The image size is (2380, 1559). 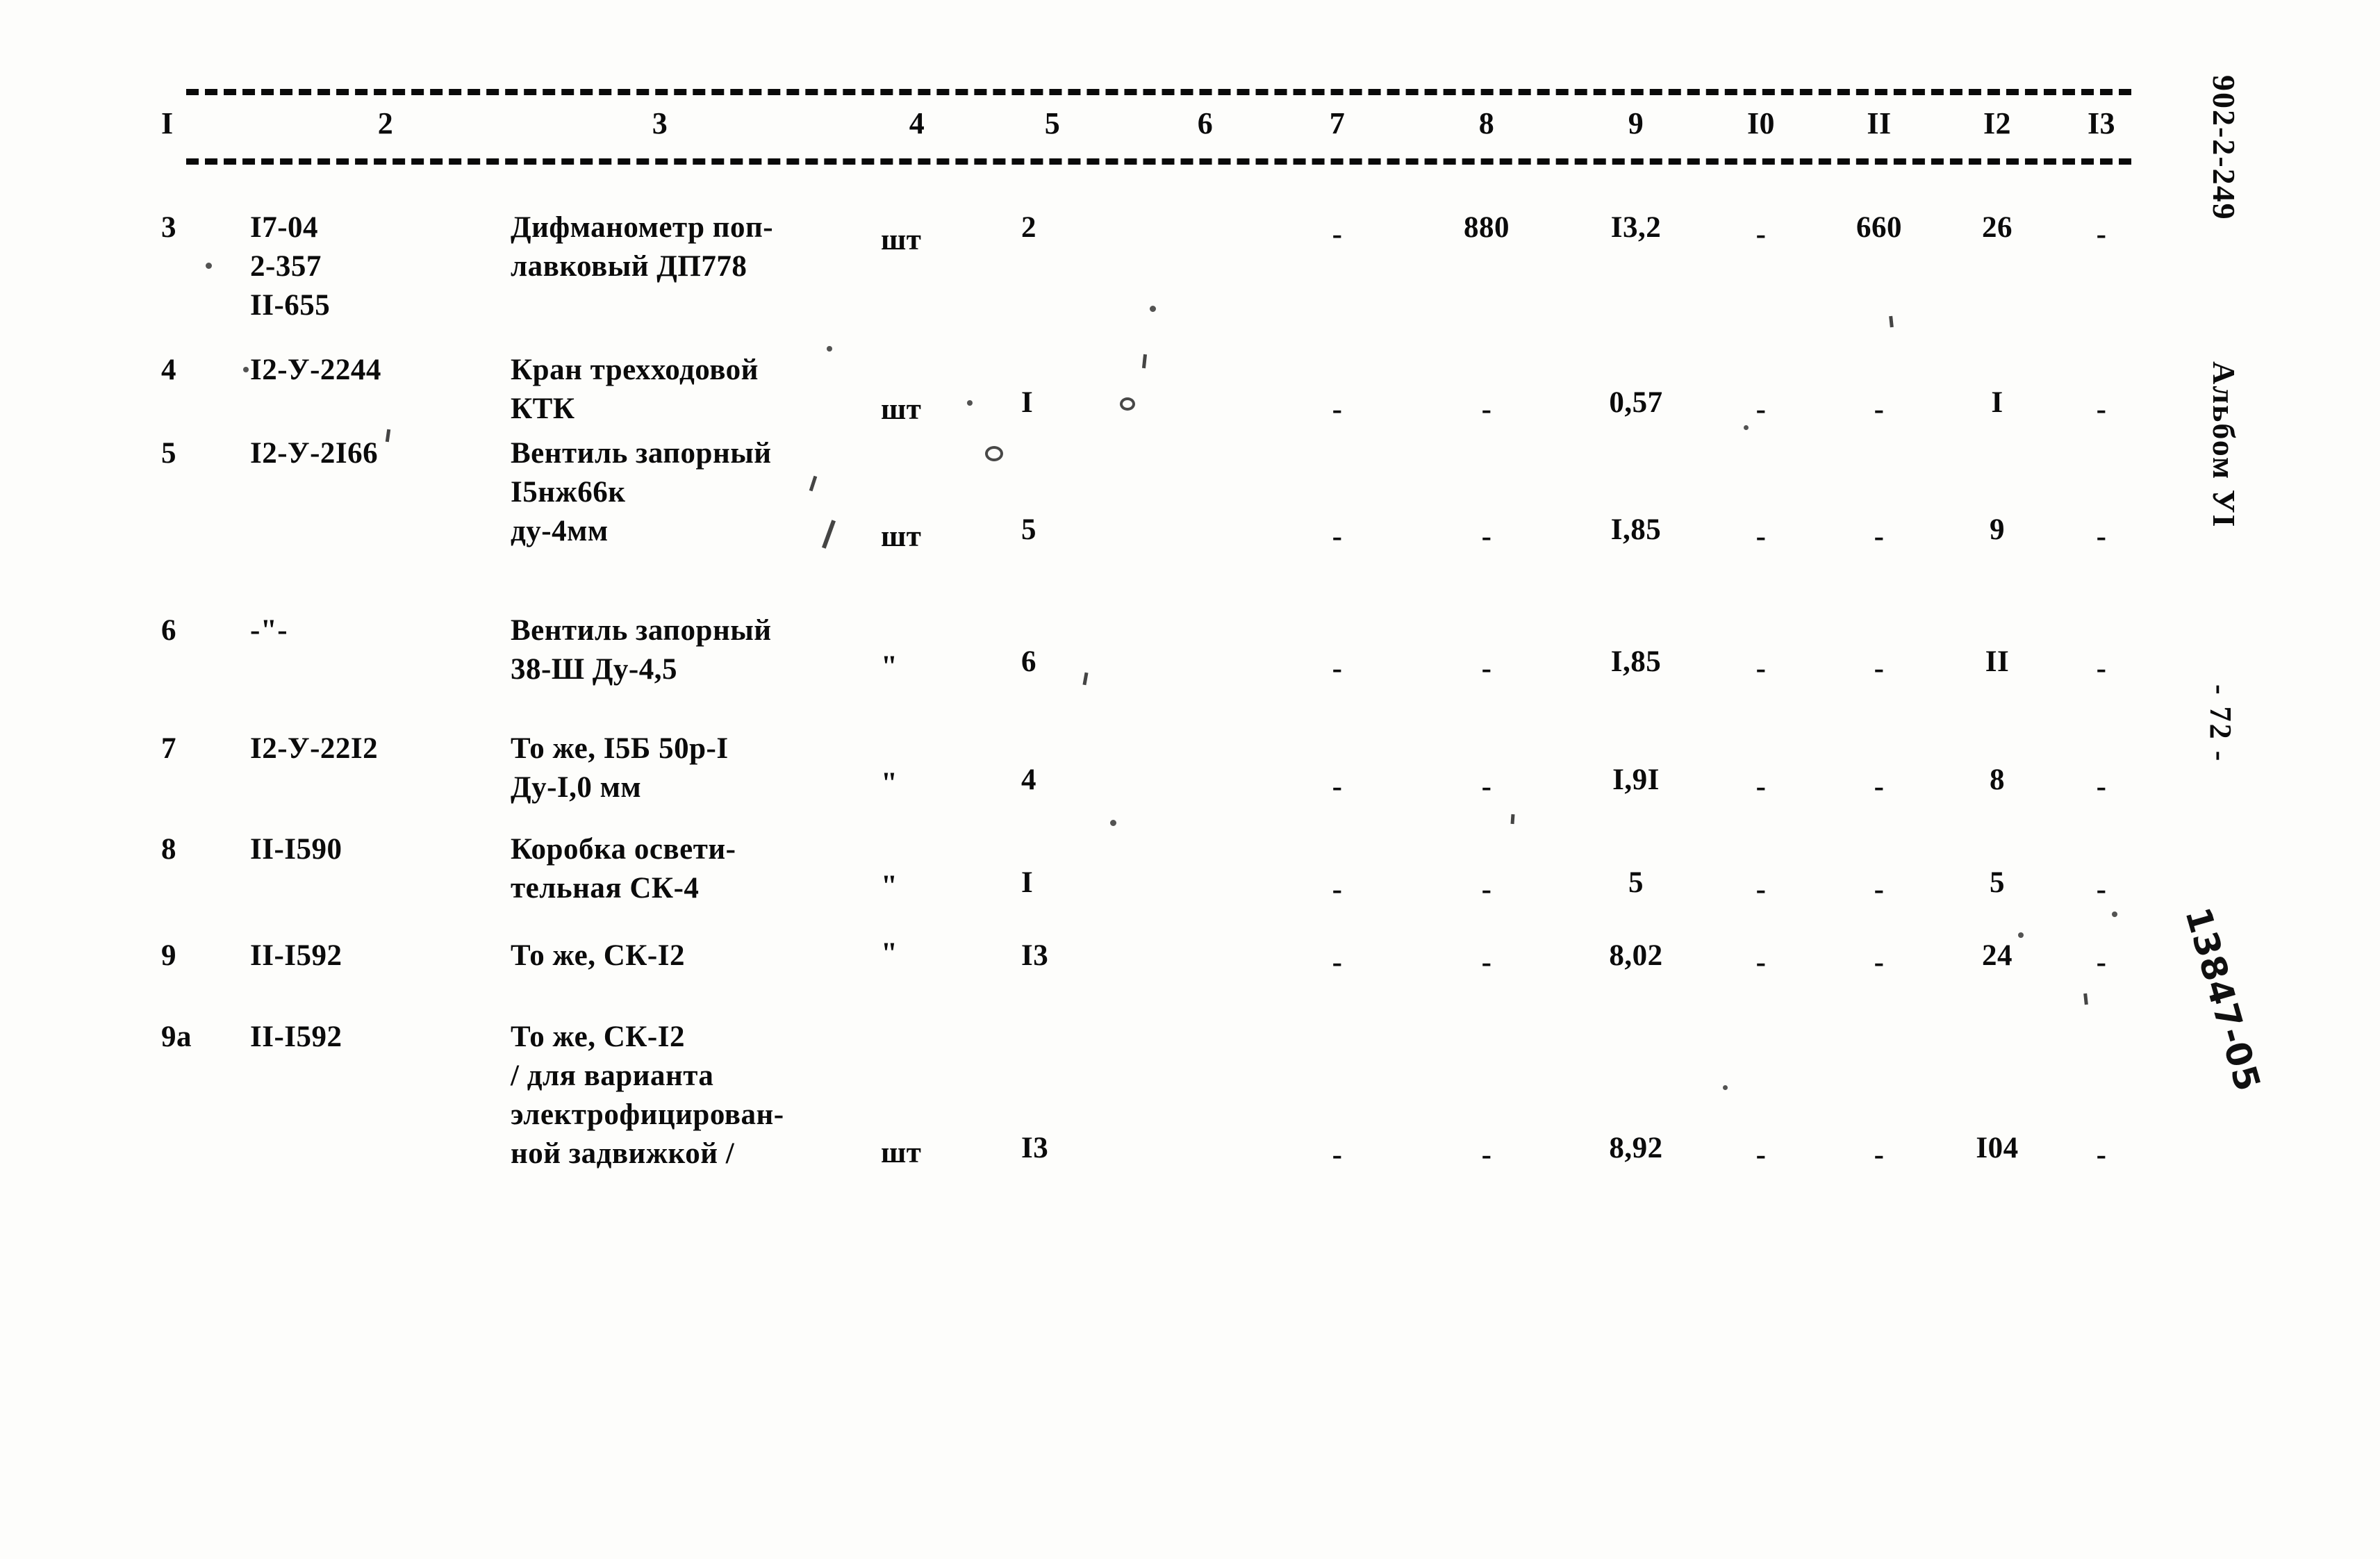 What do you see at coordinates (269, 630) in the screenshot?
I see `row-code: -"-` at bounding box center [269, 630].